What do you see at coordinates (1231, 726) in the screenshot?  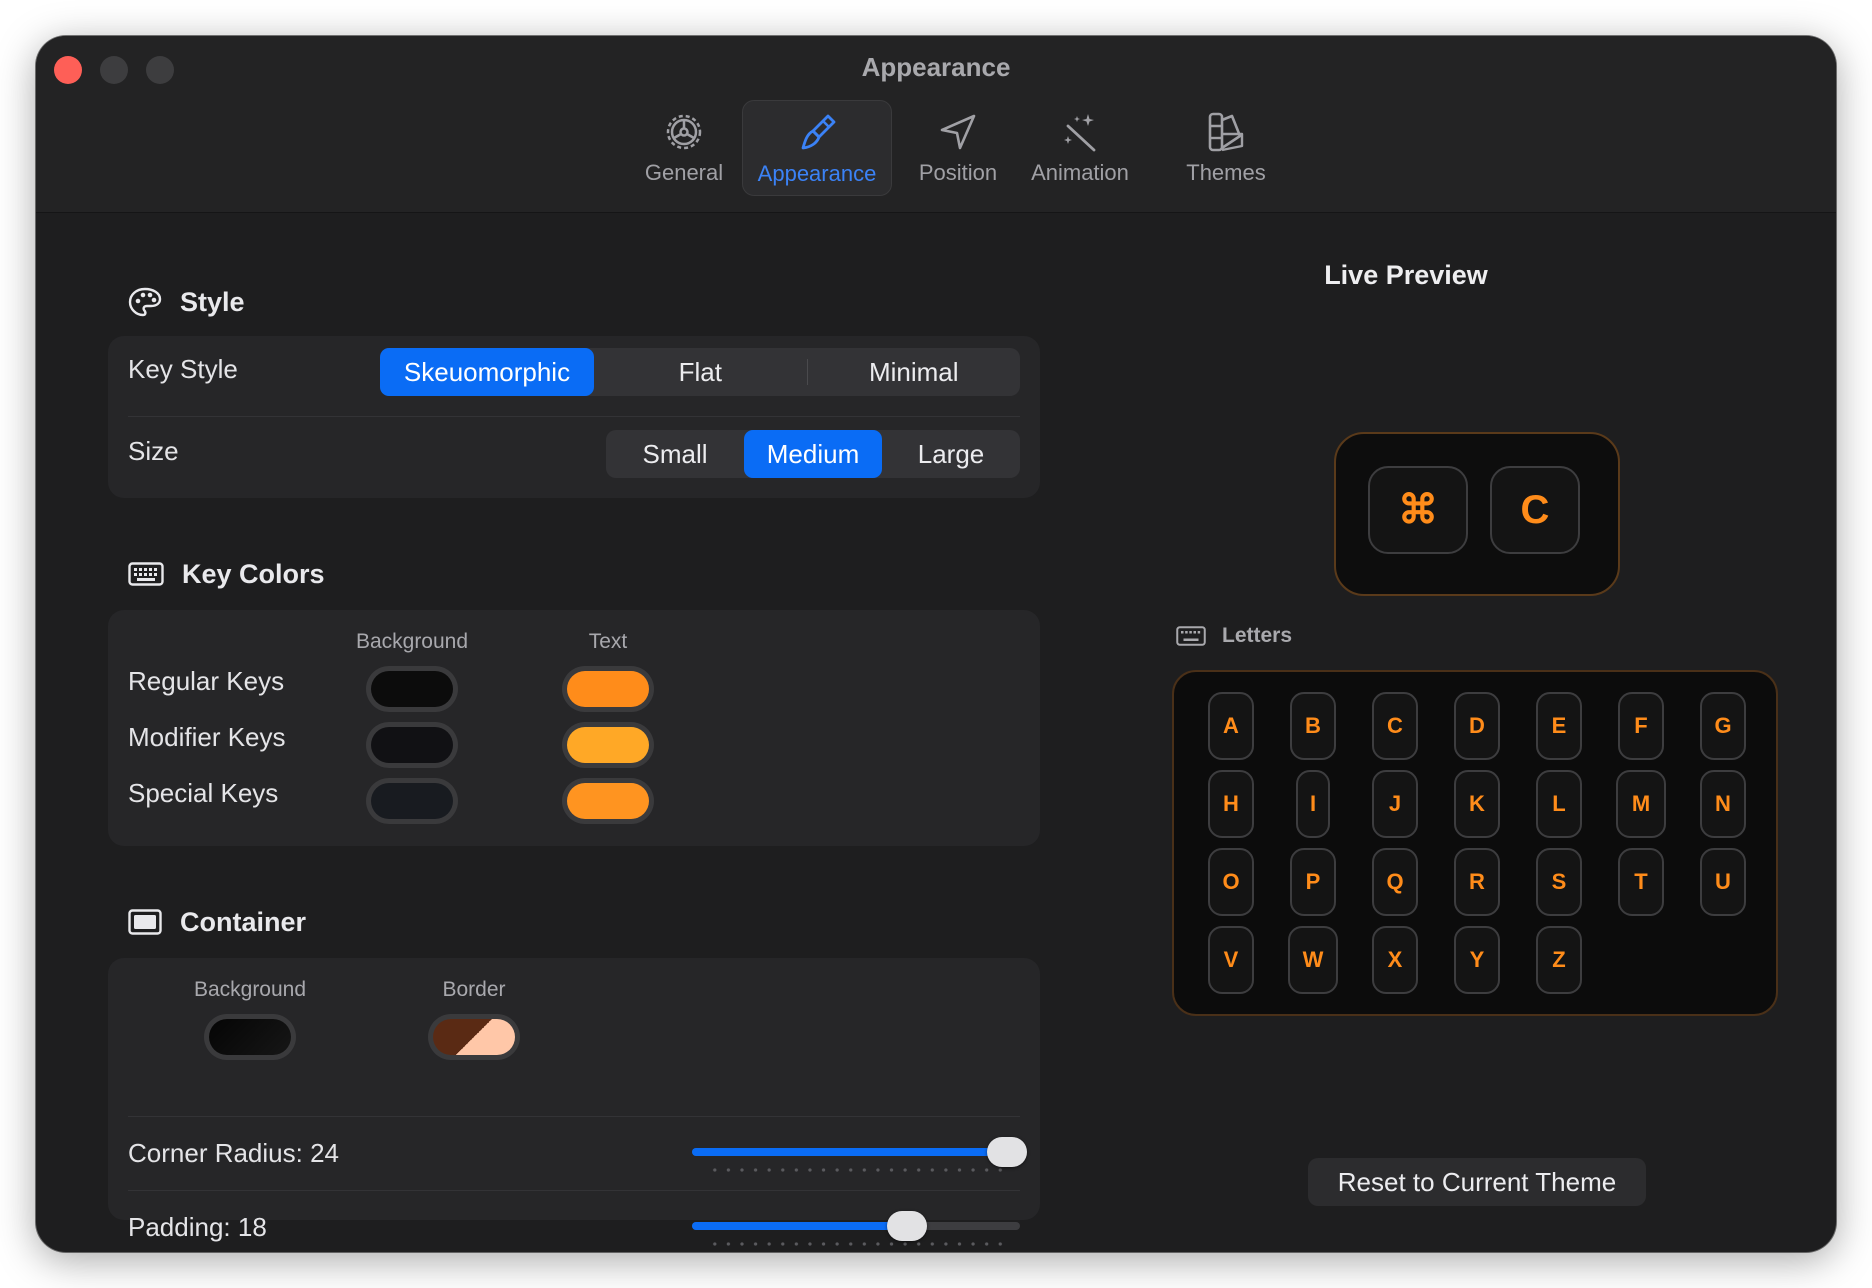 I see `letter-key-a: A` at bounding box center [1231, 726].